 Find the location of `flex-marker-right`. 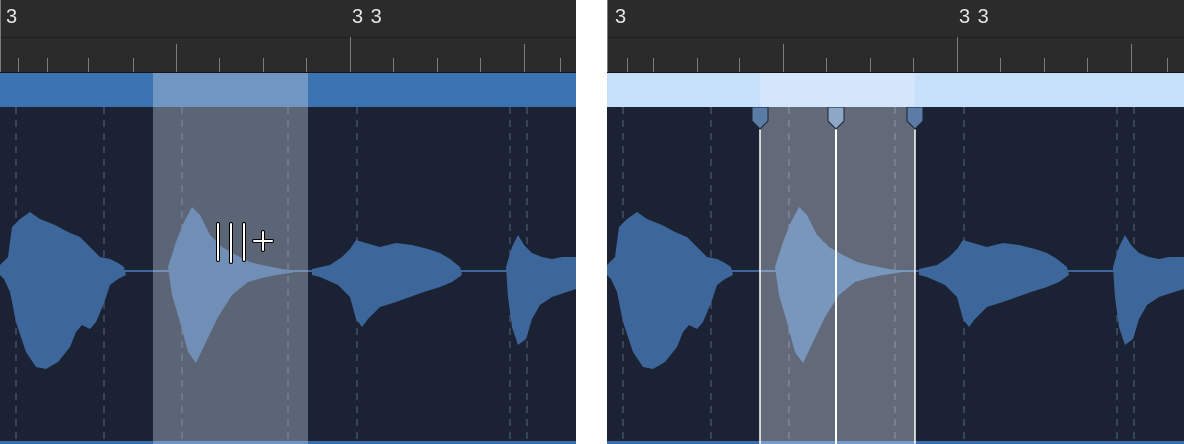

flex-marker-right is located at coordinates (915, 275).